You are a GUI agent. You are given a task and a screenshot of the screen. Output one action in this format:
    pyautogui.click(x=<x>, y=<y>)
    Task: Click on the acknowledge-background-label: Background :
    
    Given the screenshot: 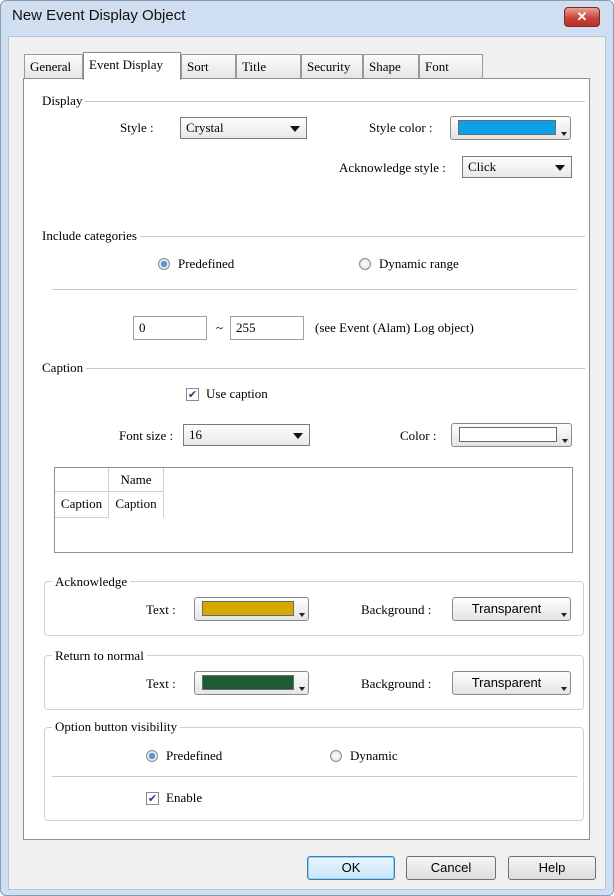 What is the action you would take?
    pyautogui.click(x=396, y=609)
    